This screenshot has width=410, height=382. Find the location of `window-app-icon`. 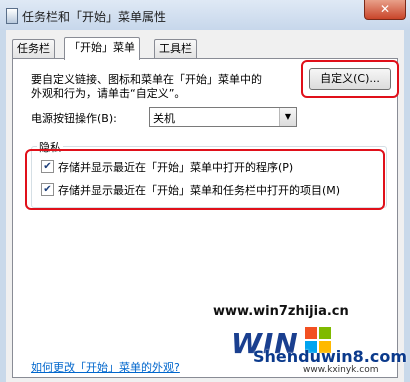

window-app-icon is located at coordinates (12, 16).